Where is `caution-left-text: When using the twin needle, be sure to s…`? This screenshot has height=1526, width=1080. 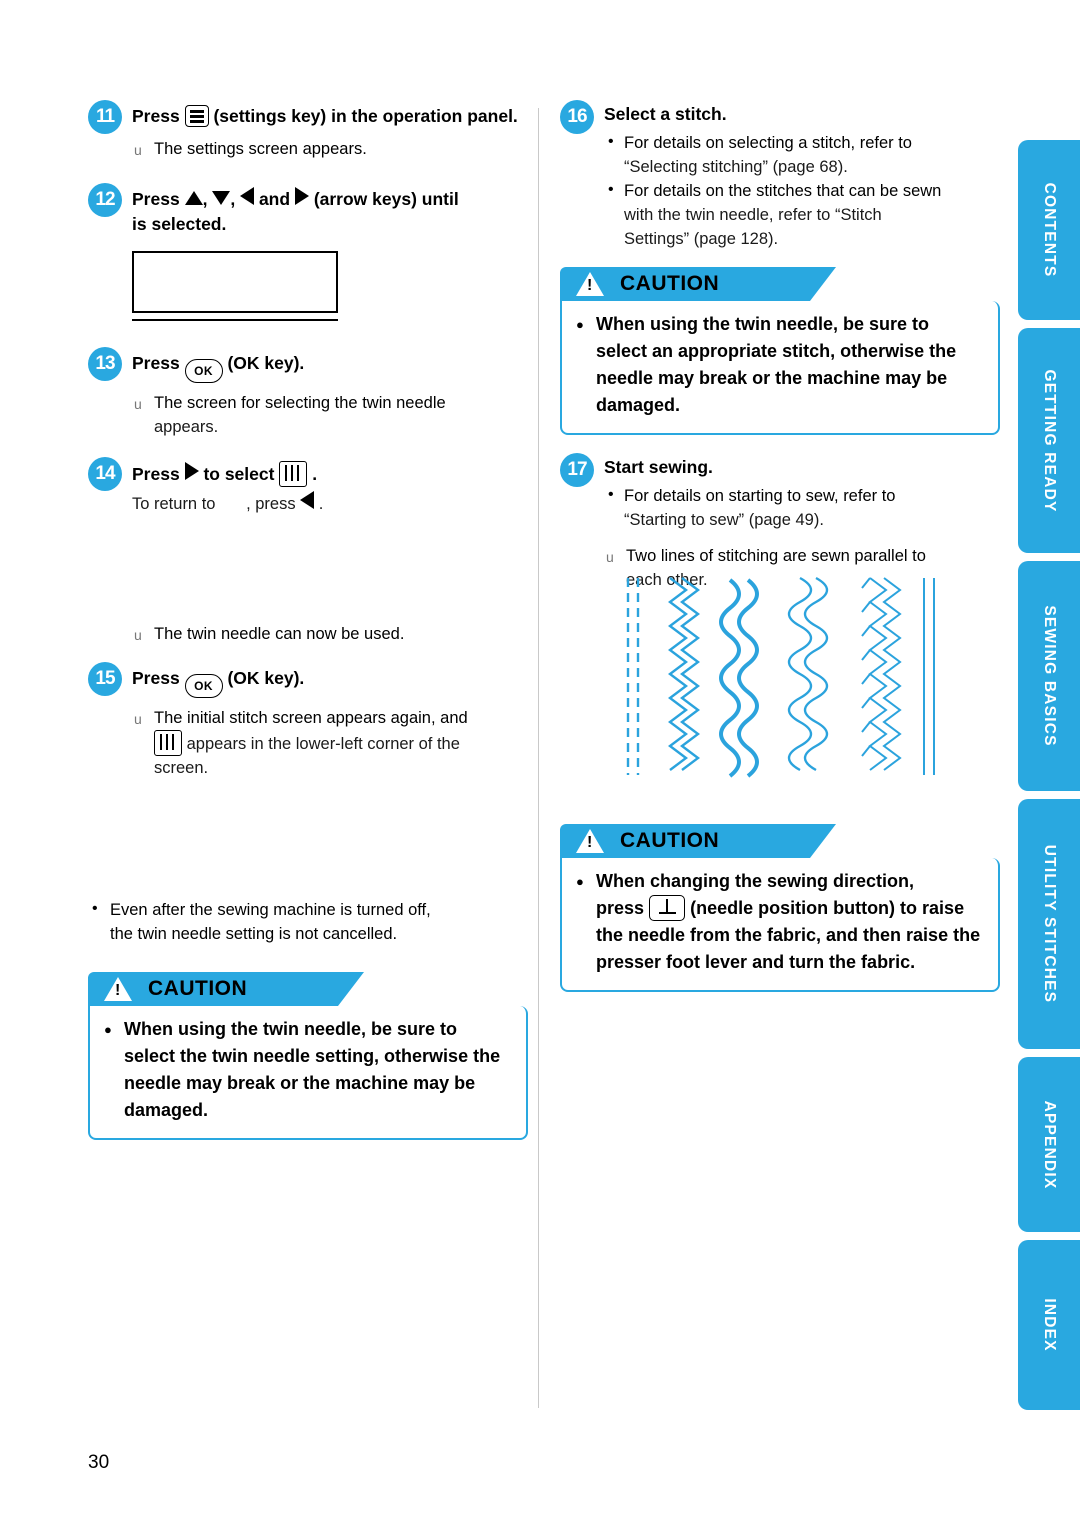 caution-left-text: When using the twin needle, be sure to s… is located at coordinates (308, 1070).